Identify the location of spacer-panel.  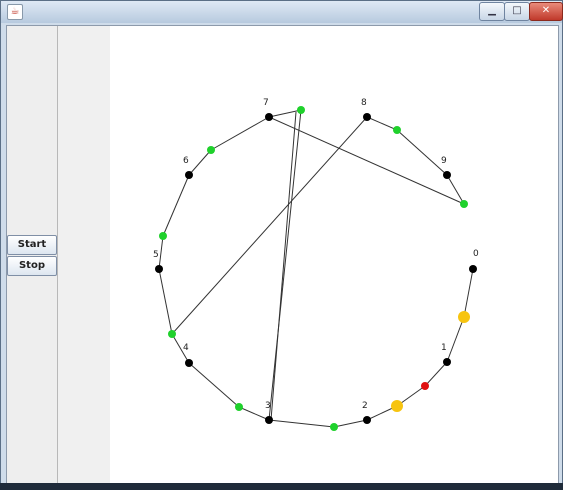
(84, 255).